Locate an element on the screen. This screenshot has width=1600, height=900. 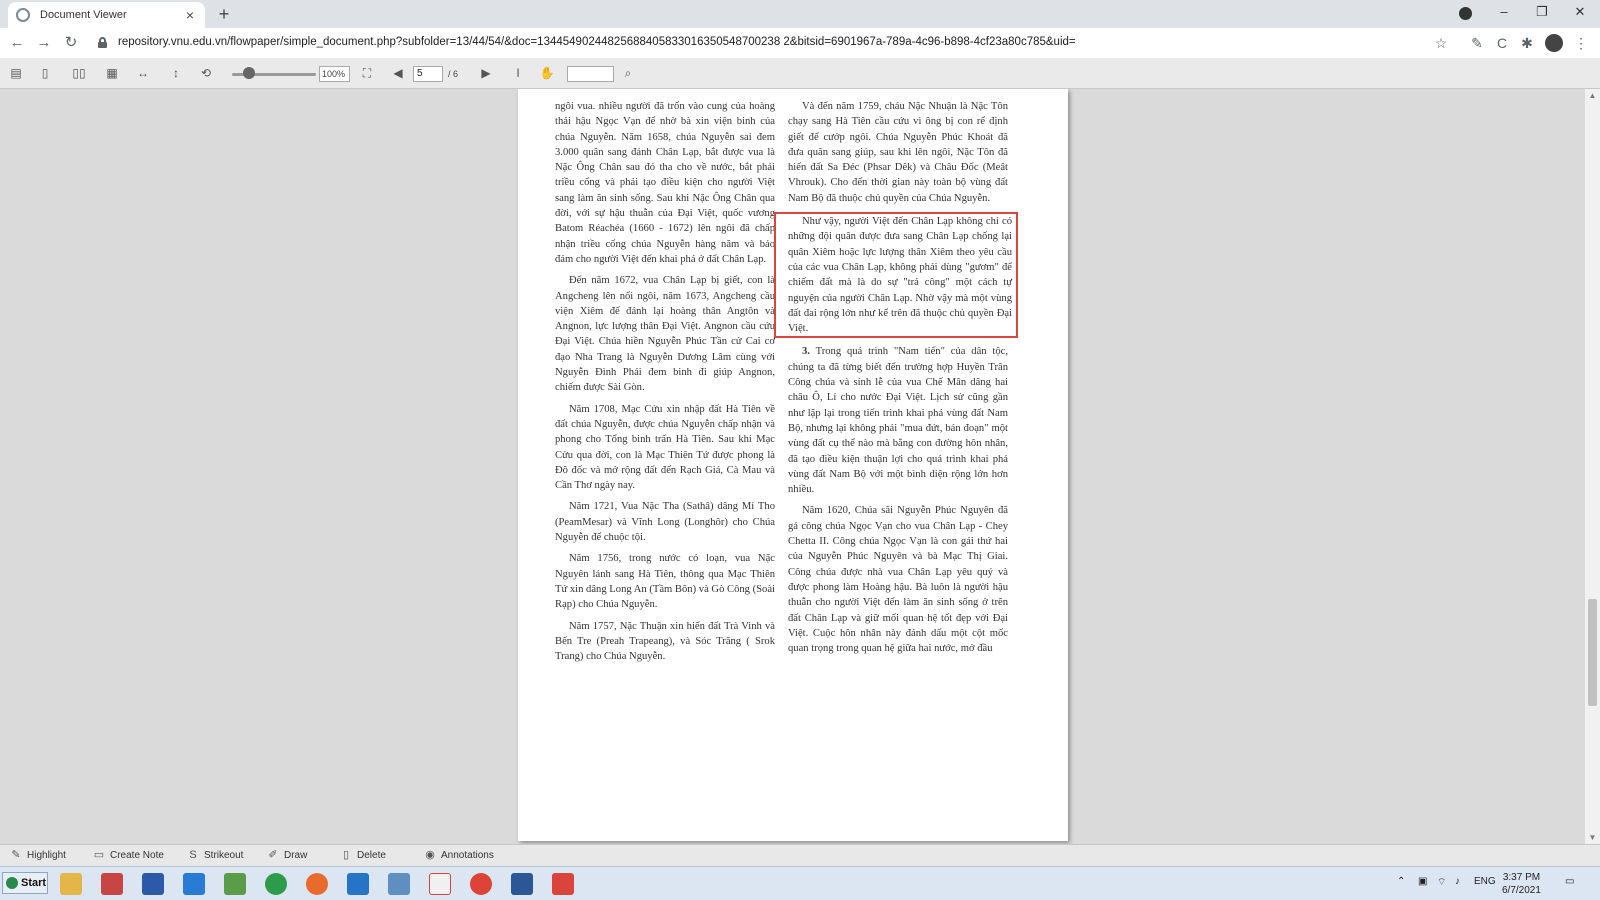
page-count: / 6 is located at coordinates (453, 74).